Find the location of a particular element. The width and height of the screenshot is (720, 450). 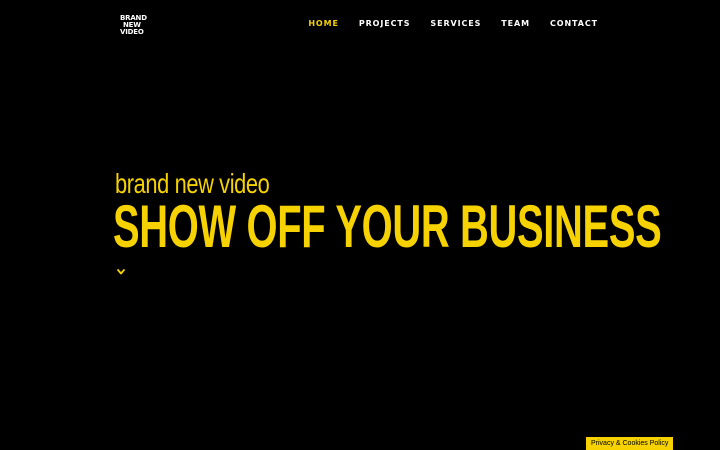

nav-item-home: HOME is located at coordinates (323, 23).